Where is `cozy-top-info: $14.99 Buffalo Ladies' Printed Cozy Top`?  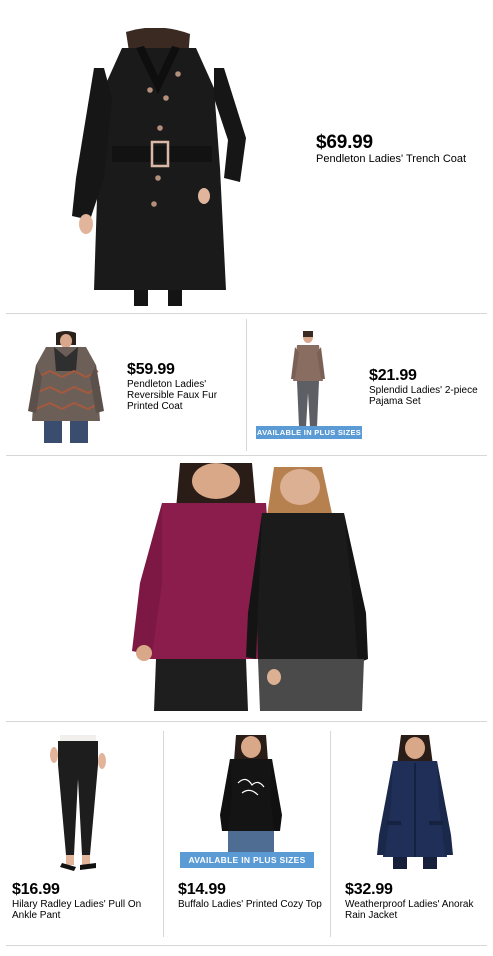
cozy-top-info: $14.99 Buffalo Ladies' Printed Cozy Top is located at coordinates (253, 895).